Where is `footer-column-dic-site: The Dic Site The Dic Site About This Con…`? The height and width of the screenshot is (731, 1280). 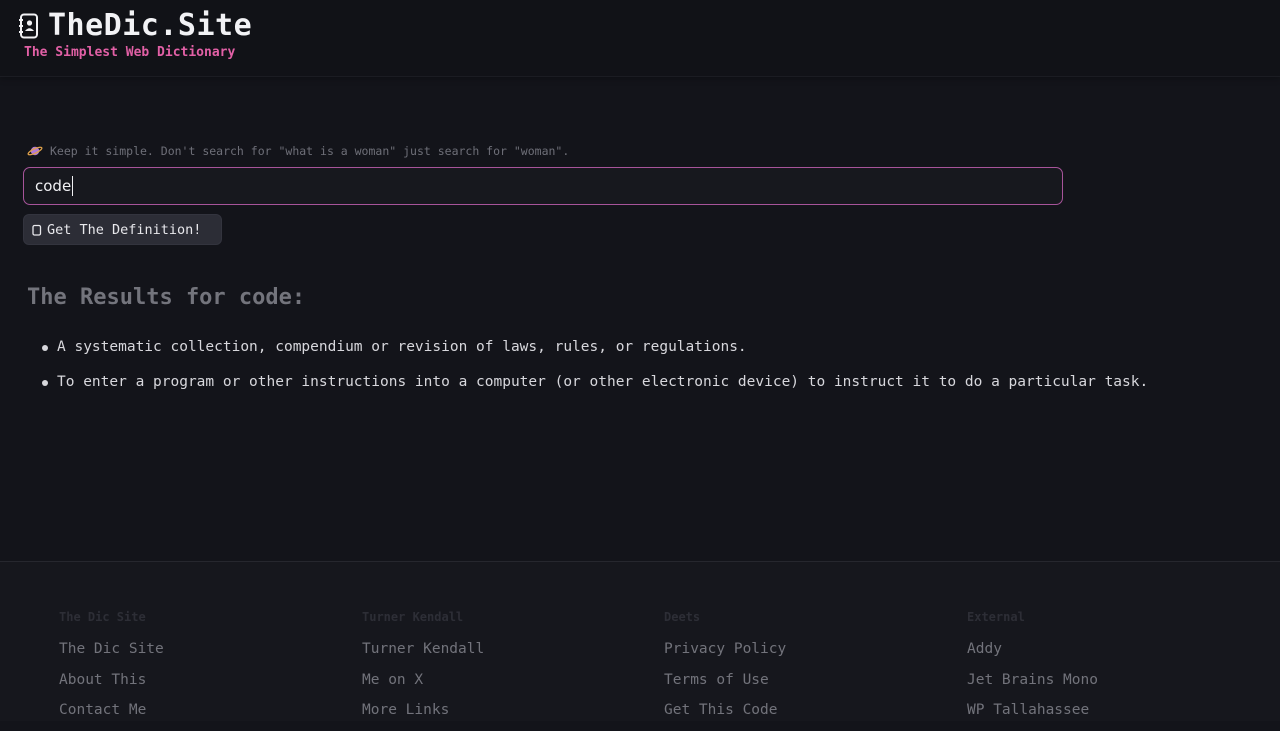
footer-column-dic-site: The Dic Site The Dic Site About This Con… is located at coordinates (111, 670).